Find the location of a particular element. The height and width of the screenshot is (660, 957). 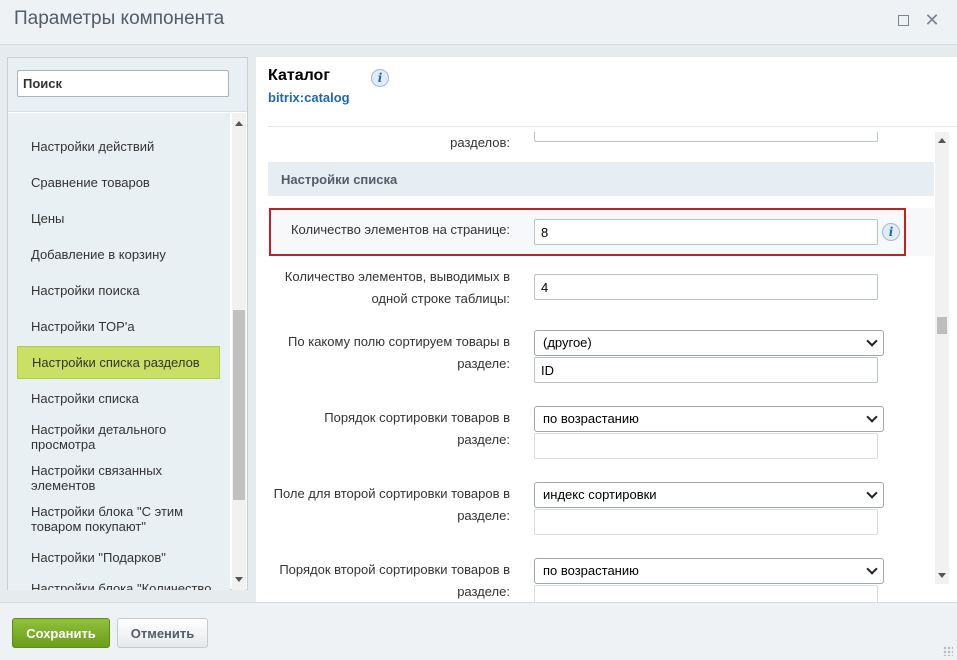

dialog-footer: Сохранить Отменить is located at coordinates (478, 631).